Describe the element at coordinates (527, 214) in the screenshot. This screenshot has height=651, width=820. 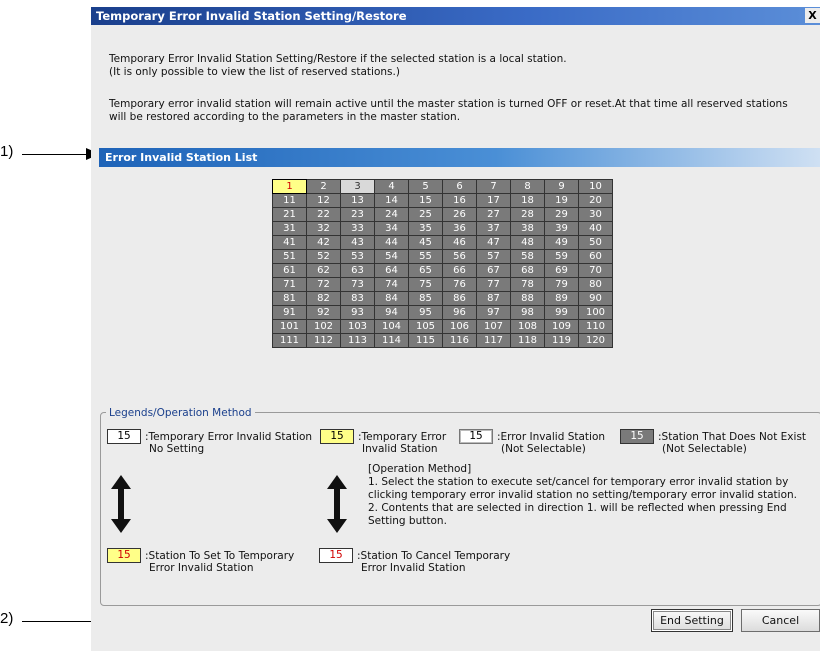
I see `station-cell-28: 28` at that location.